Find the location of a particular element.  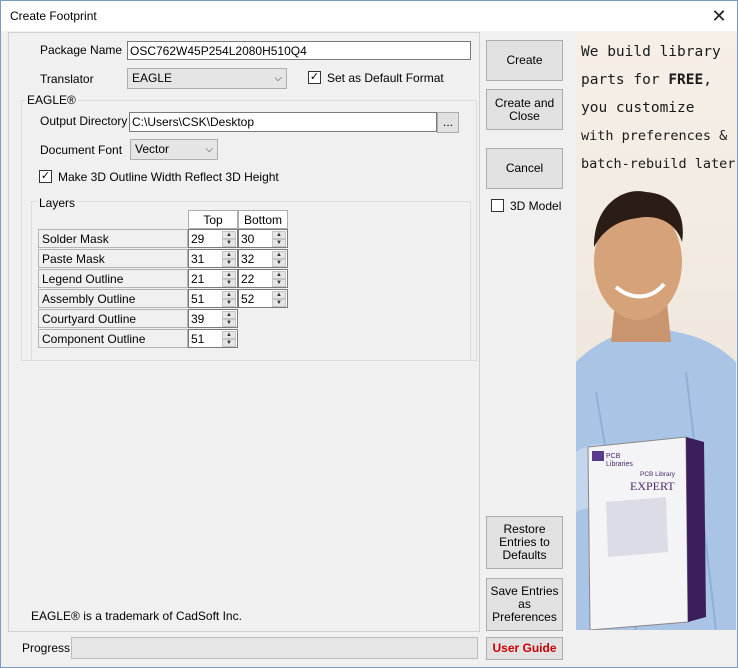

document-font-value: Vector is located at coordinates (152, 149).